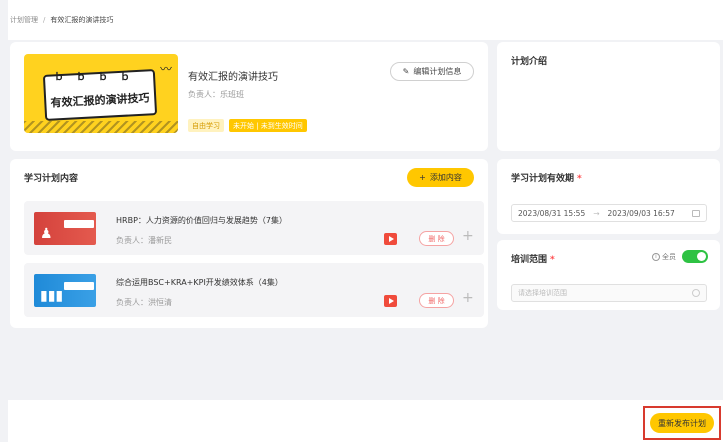 This screenshot has height=442, width=723. What do you see at coordinates (268, 125) in the screenshot?
I see `tag-status: 未开始 | 未到生效时间` at bounding box center [268, 125].